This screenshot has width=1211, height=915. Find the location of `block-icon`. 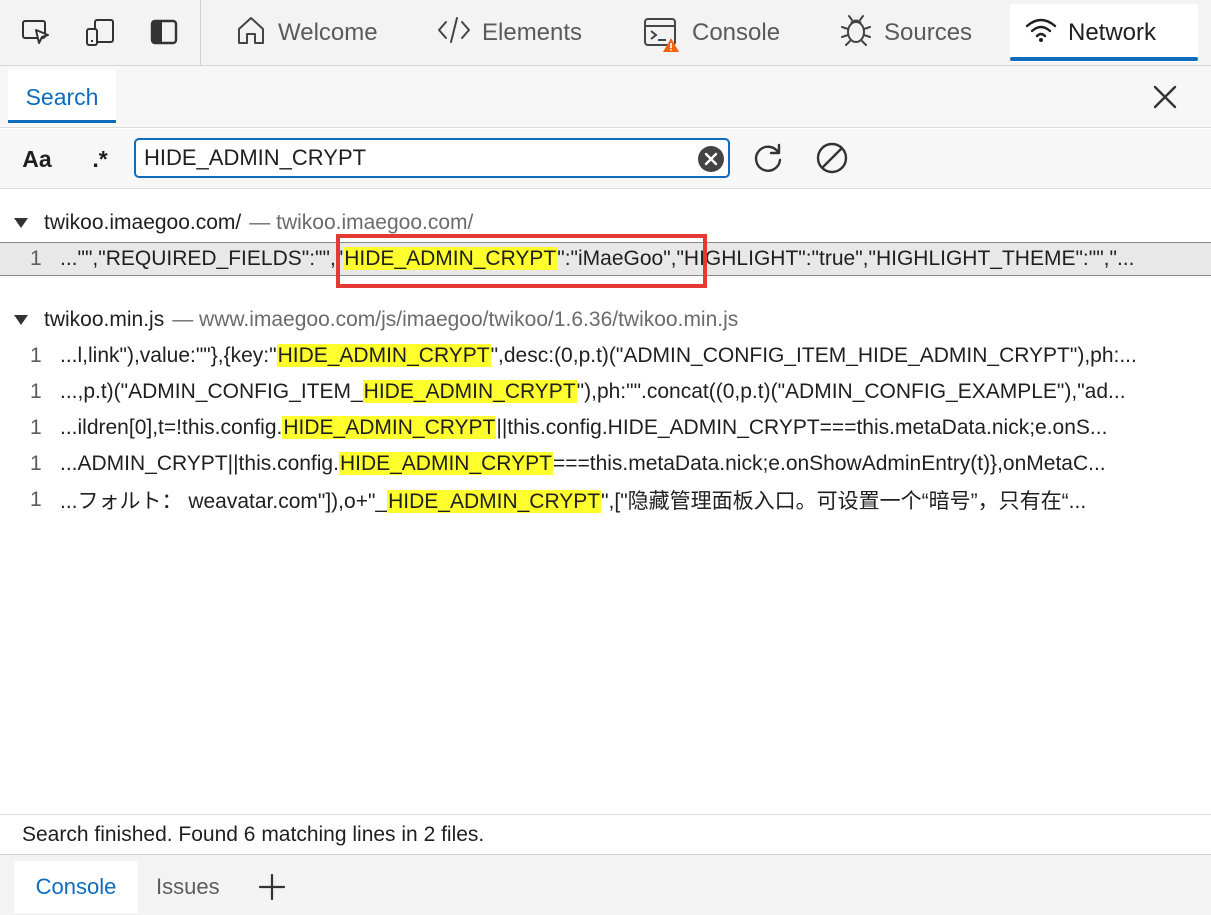

block-icon is located at coordinates (832, 158).